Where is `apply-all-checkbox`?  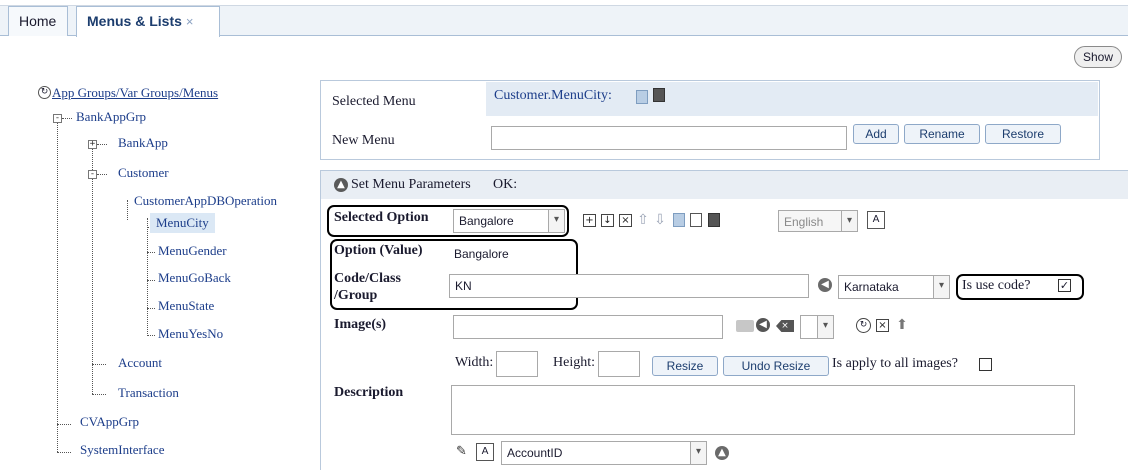
apply-all-checkbox is located at coordinates (985, 364).